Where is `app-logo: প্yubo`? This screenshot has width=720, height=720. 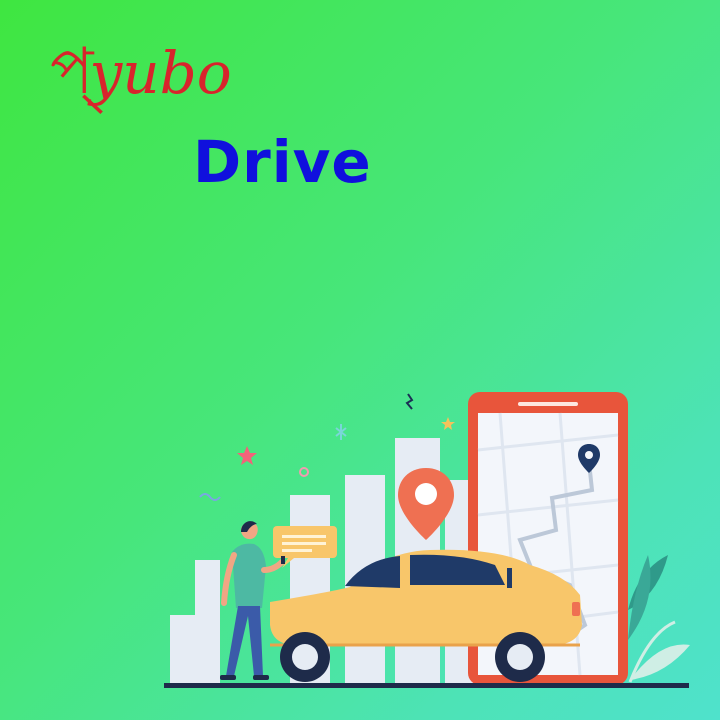 app-logo: প্yubo is located at coordinates (141, 72).